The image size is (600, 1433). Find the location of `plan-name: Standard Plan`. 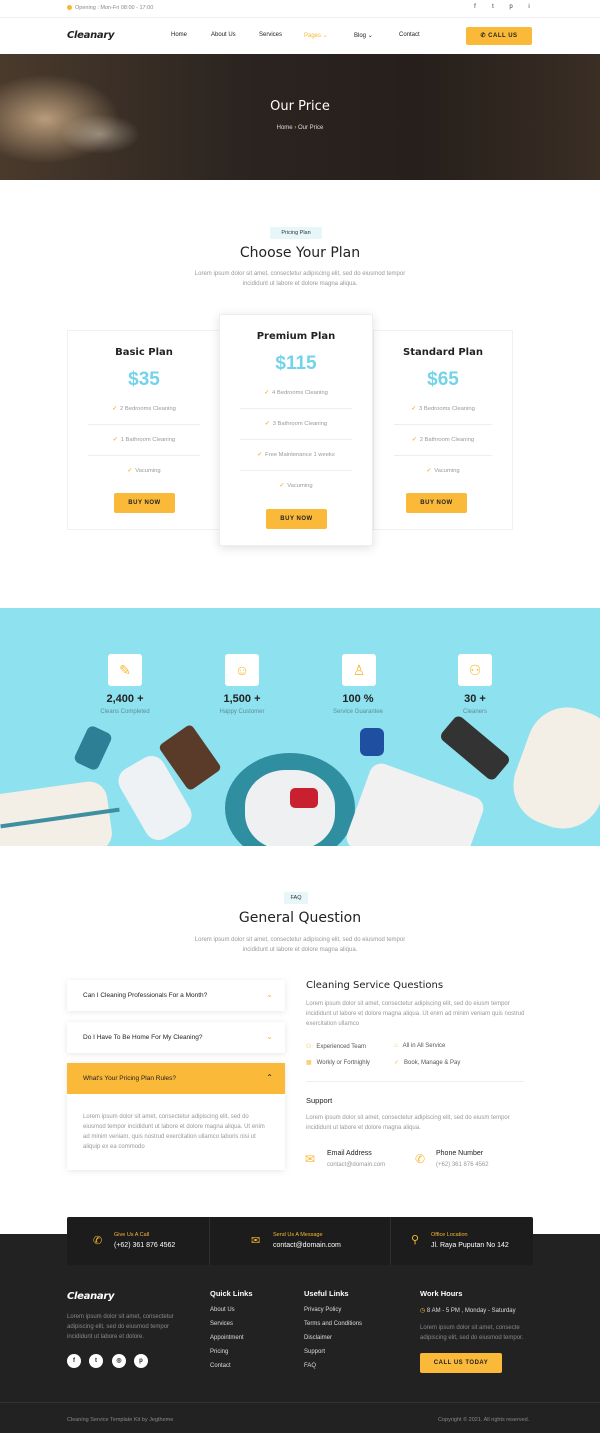

plan-name: Standard Plan is located at coordinates (443, 352).